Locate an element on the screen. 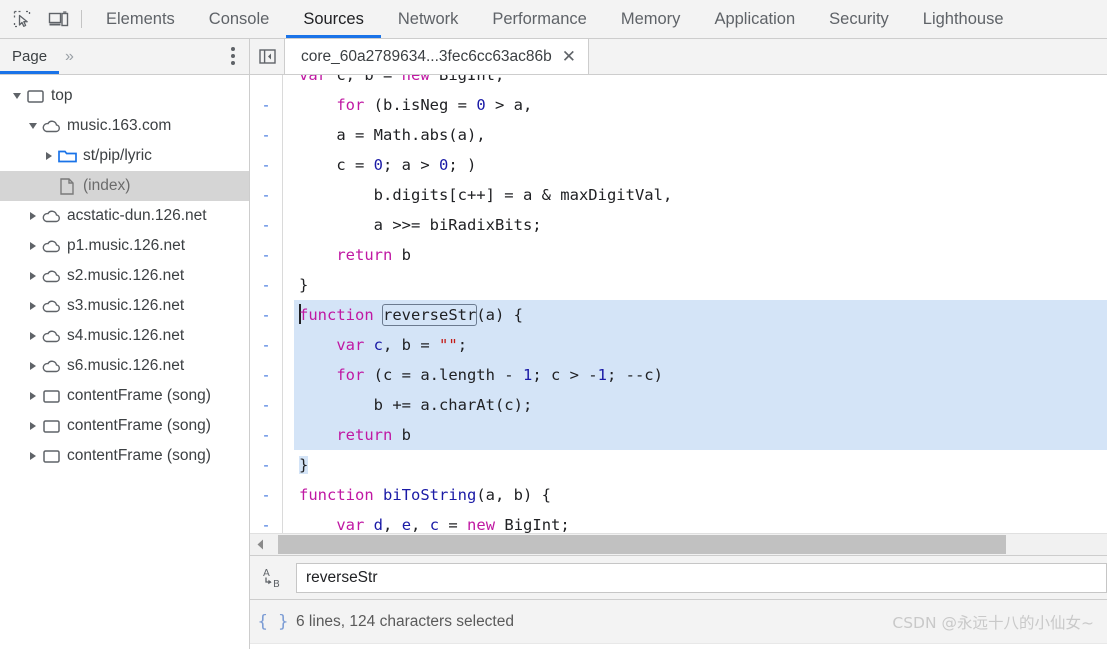  tree-item-s6-music: s6.music.126.net is located at coordinates (124, 366).